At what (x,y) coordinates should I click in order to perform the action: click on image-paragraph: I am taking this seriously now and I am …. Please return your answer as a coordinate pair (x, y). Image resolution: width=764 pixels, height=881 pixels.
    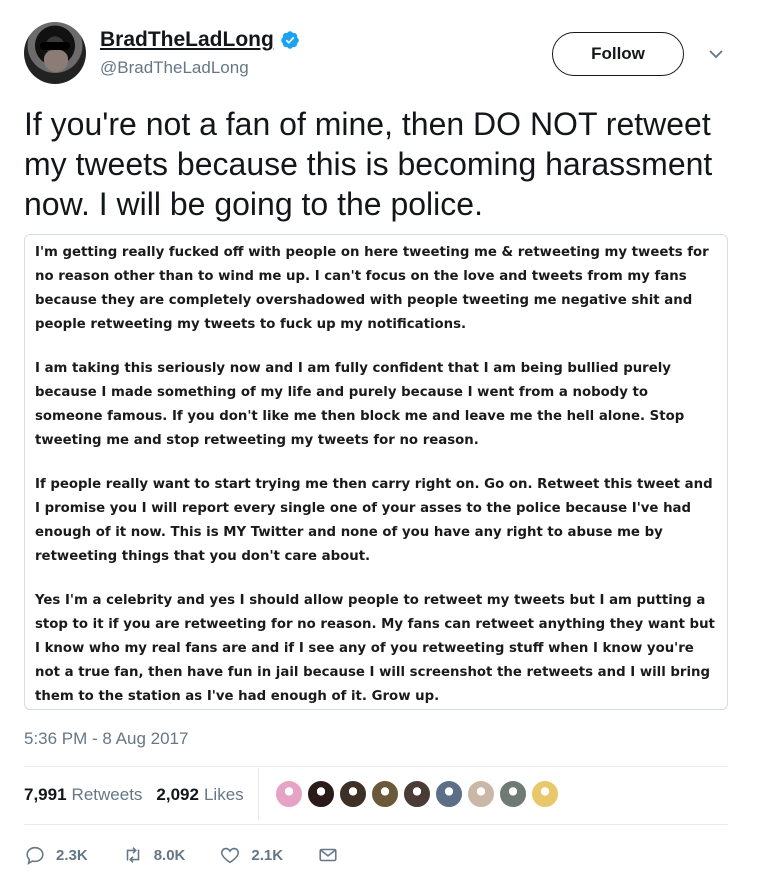
    Looking at the image, I should click on (360, 404).